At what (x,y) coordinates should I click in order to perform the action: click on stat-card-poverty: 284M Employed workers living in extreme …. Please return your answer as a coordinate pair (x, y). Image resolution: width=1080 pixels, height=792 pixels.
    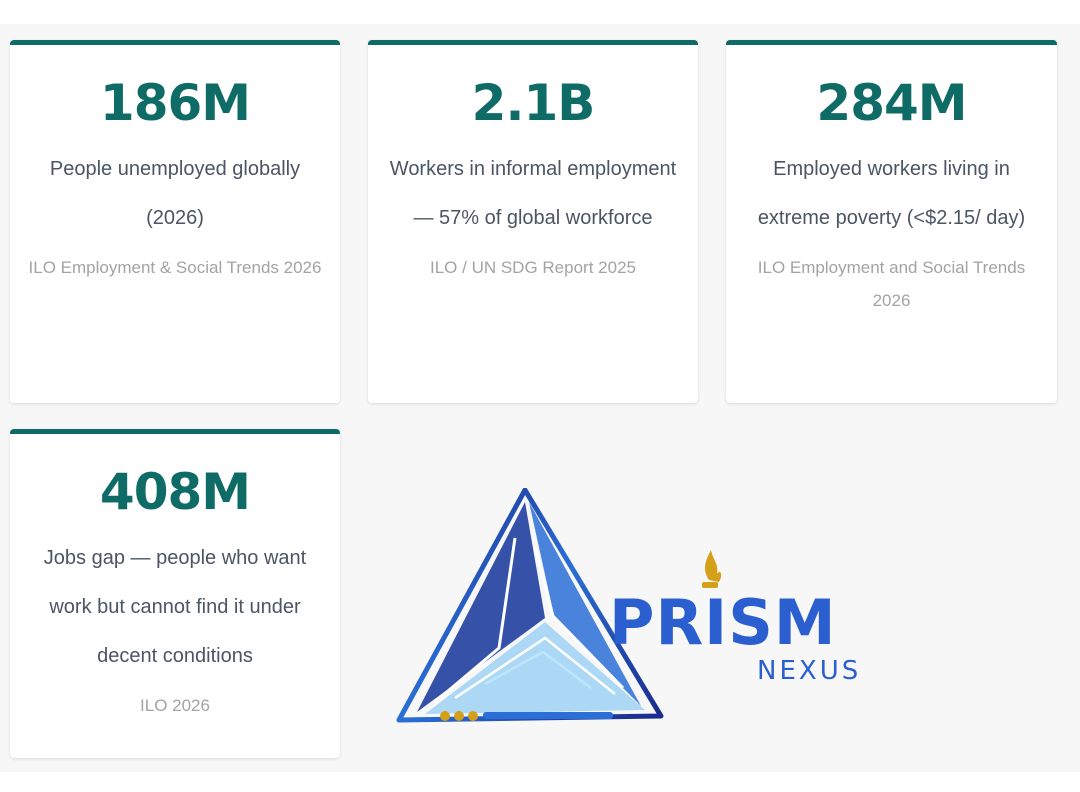
    Looking at the image, I should click on (891, 221).